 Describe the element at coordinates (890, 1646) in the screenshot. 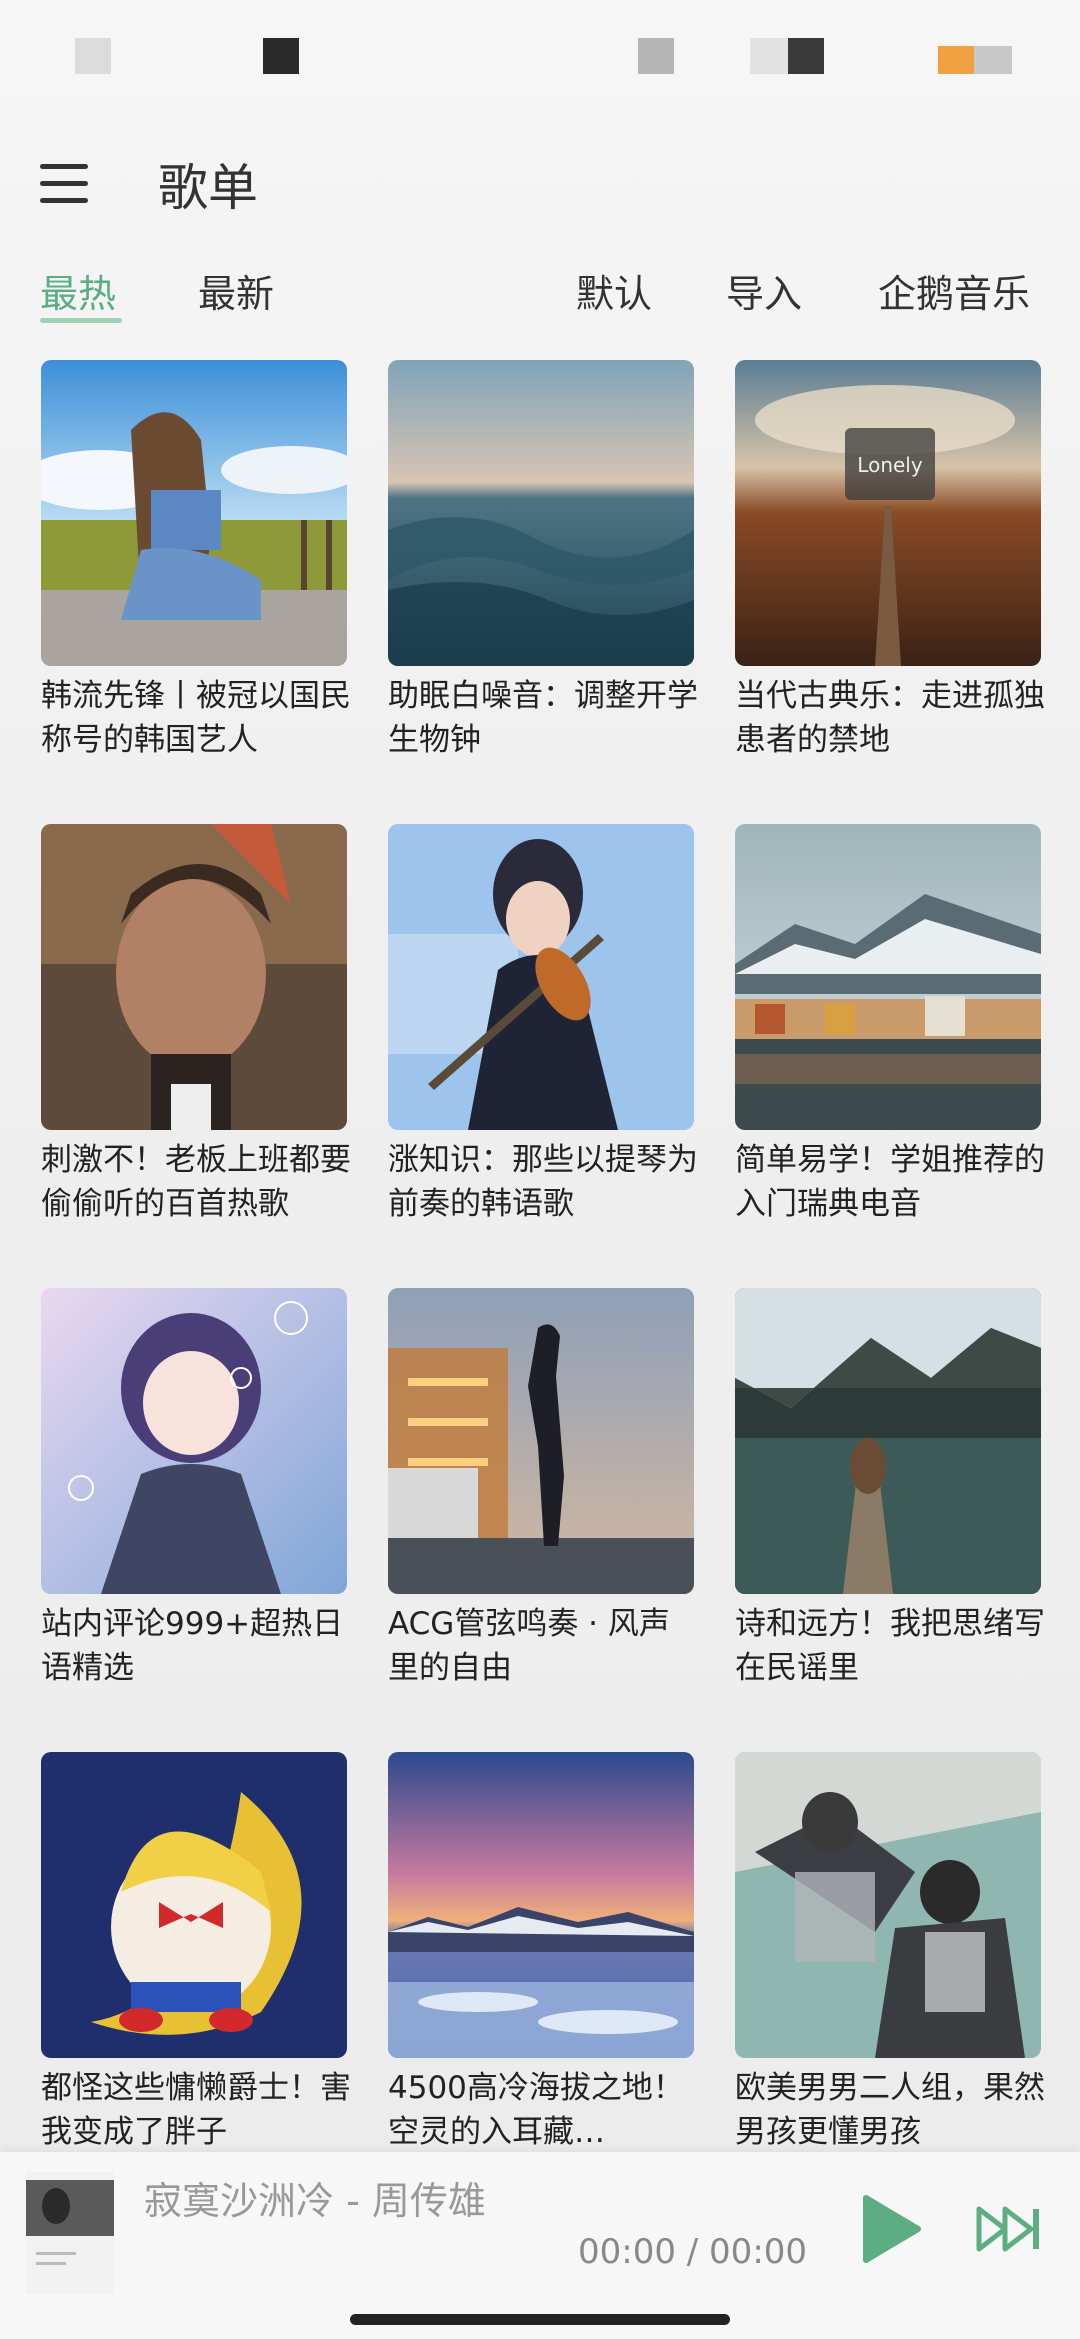

I see `playlist-title: 诗和远方！我把思绪写在民谣里` at that location.